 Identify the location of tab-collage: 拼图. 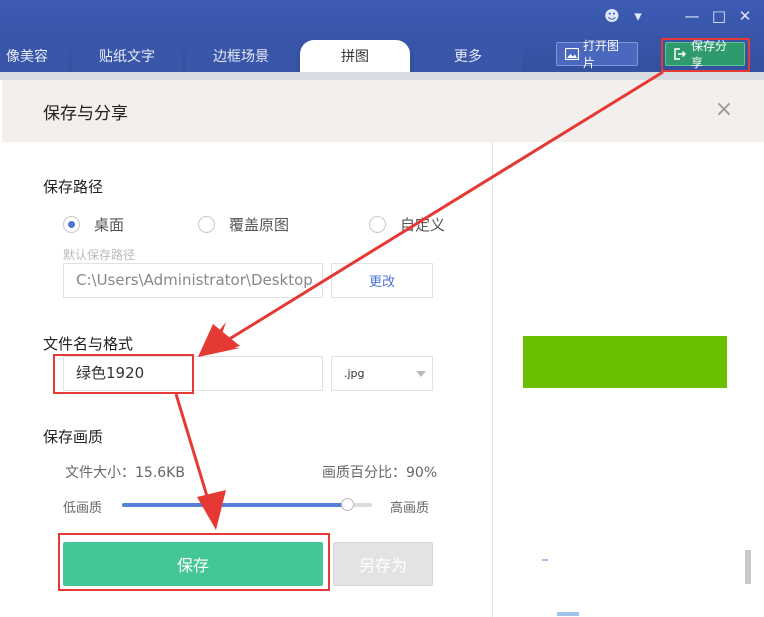
(355, 56).